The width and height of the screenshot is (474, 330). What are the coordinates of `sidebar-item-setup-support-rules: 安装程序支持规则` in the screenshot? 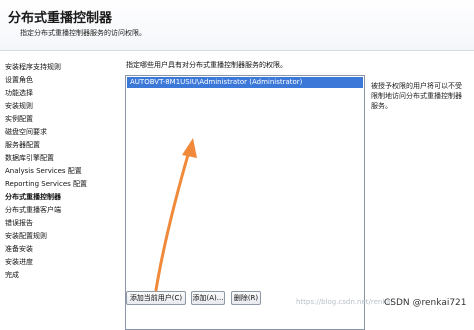 It's located at (33, 67).